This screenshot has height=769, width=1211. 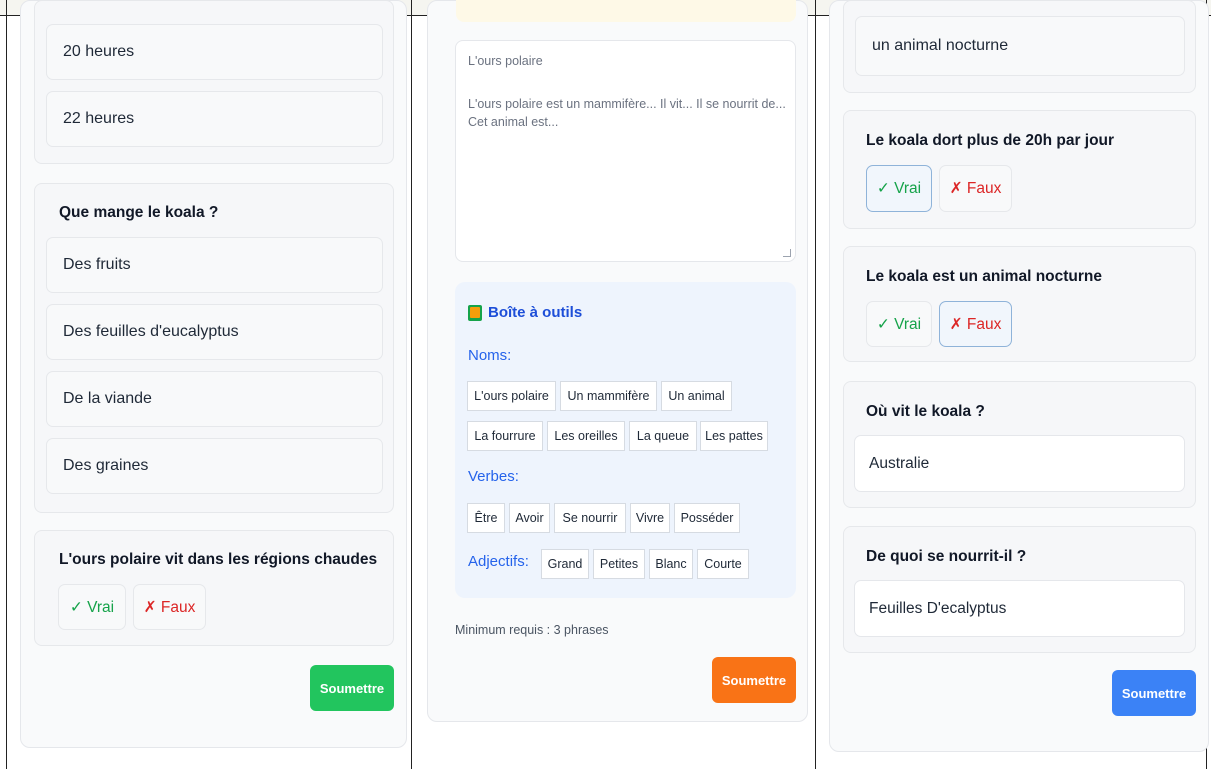 I want to click on word-chip: Être, so click(x=486, y=518).